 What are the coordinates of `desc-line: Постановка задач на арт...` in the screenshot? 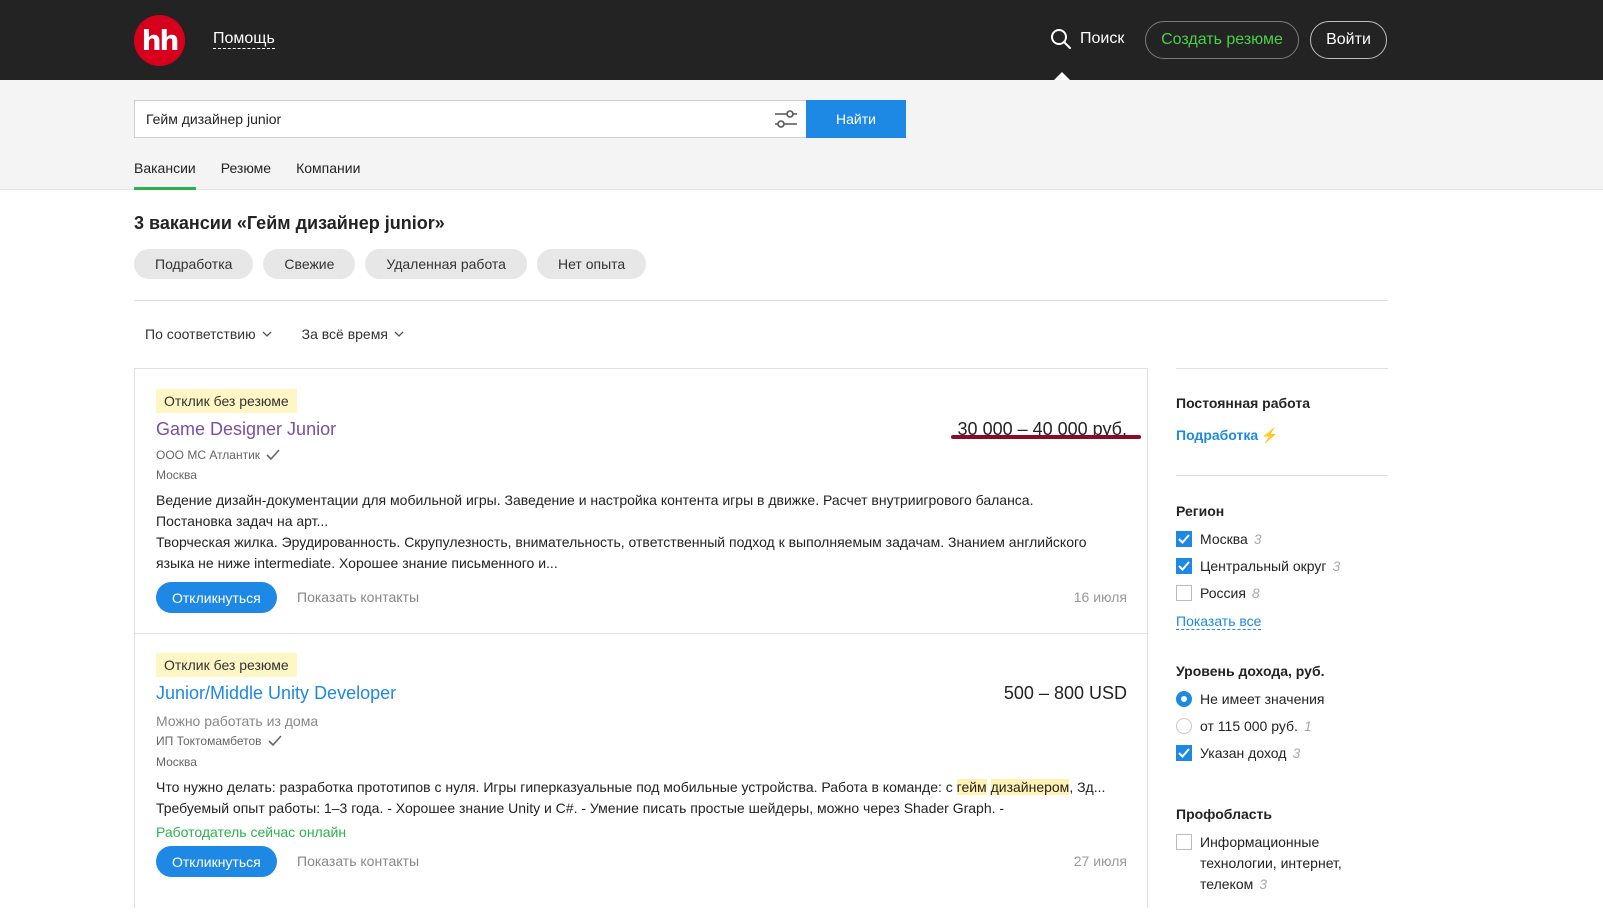 It's located at (242, 521).